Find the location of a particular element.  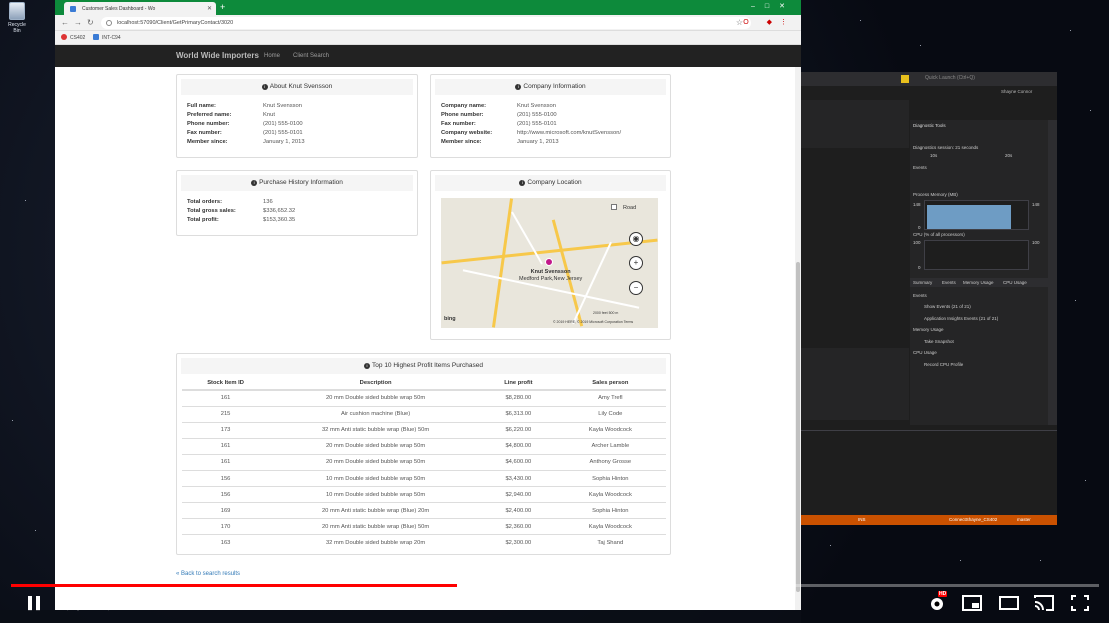

table-header: Description is located at coordinates (376, 383).